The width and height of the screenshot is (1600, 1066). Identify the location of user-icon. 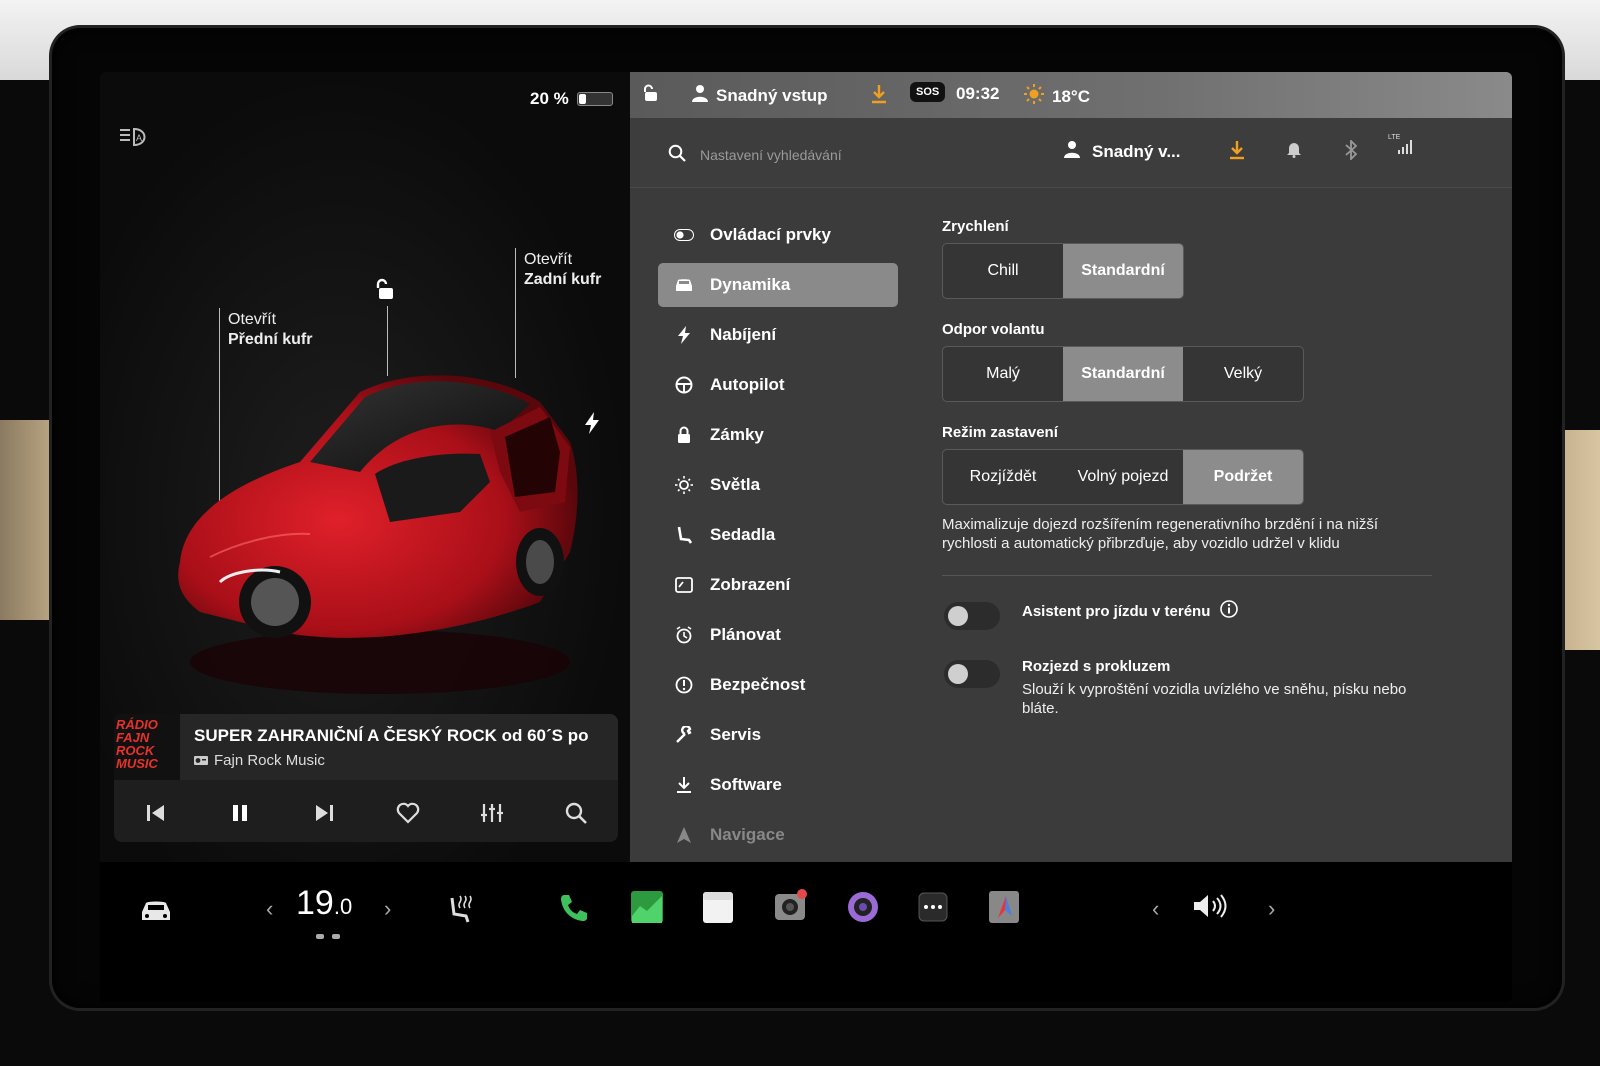
(1072, 151).